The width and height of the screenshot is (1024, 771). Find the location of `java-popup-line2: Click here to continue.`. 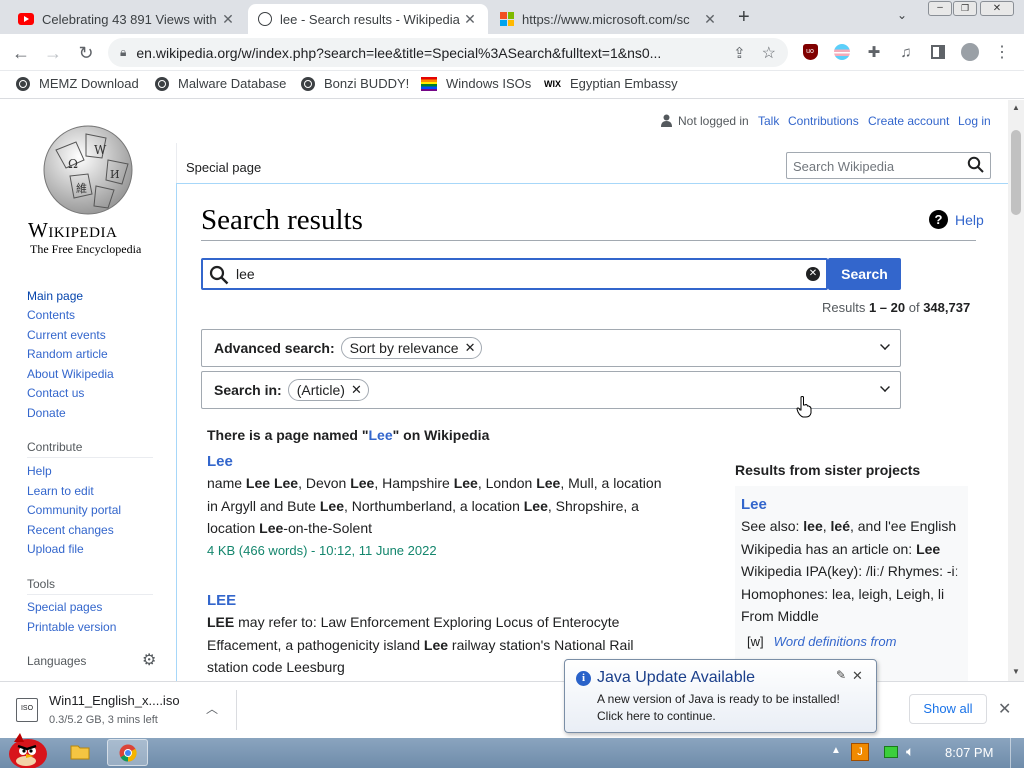

java-popup-line2: Click here to continue. is located at coordinates (656, 716).